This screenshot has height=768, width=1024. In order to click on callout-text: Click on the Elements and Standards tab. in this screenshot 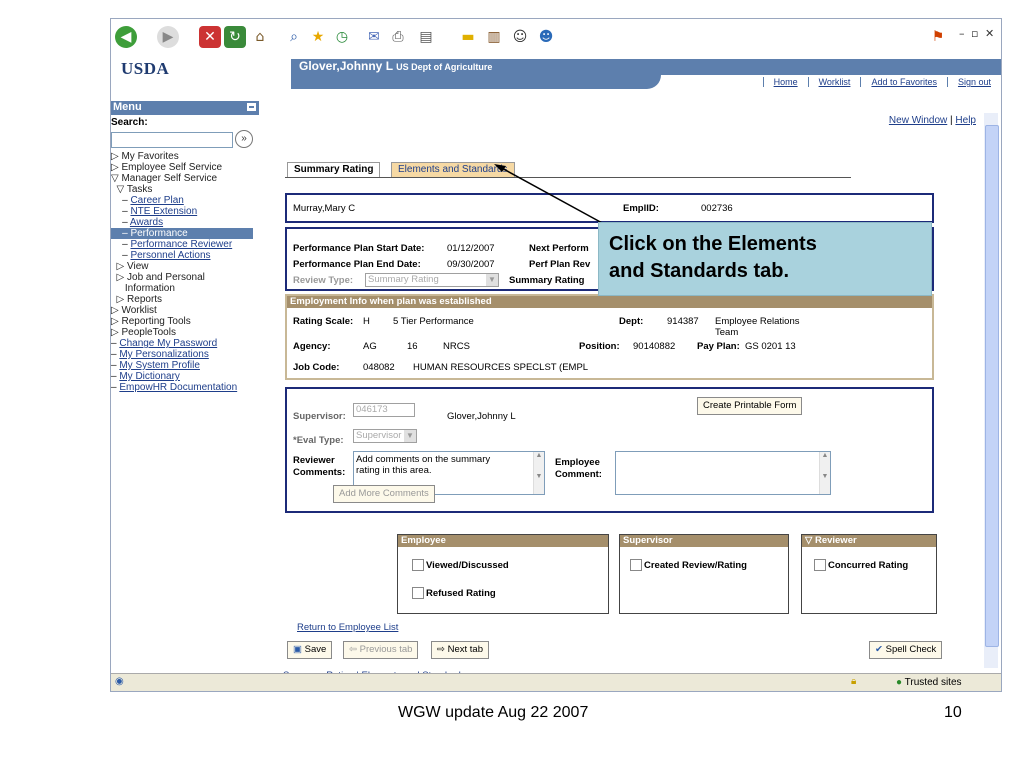, I will do `click(713, 258)`.